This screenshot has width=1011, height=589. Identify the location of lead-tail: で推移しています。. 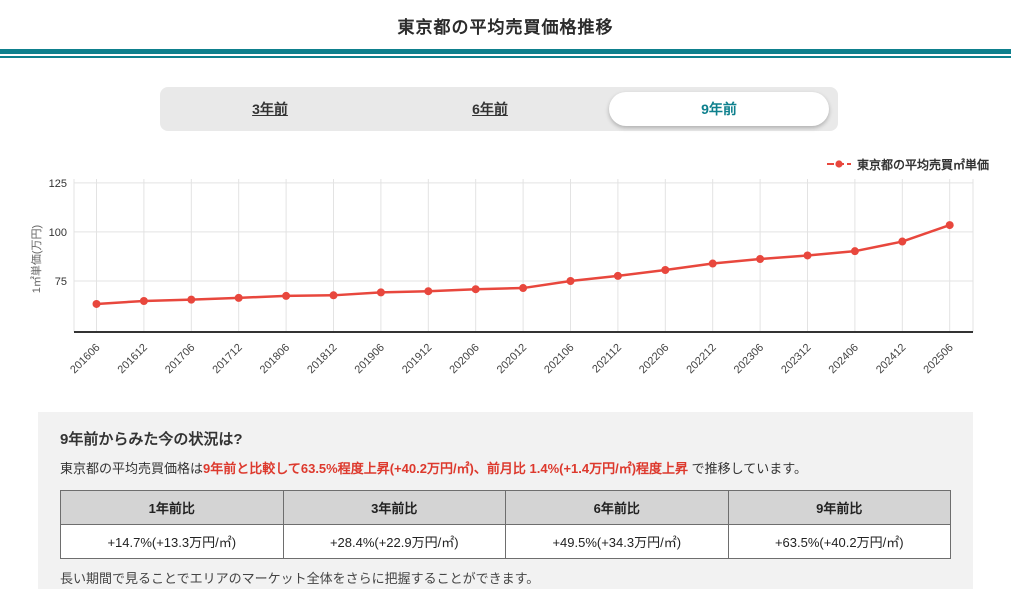
(747, 468).